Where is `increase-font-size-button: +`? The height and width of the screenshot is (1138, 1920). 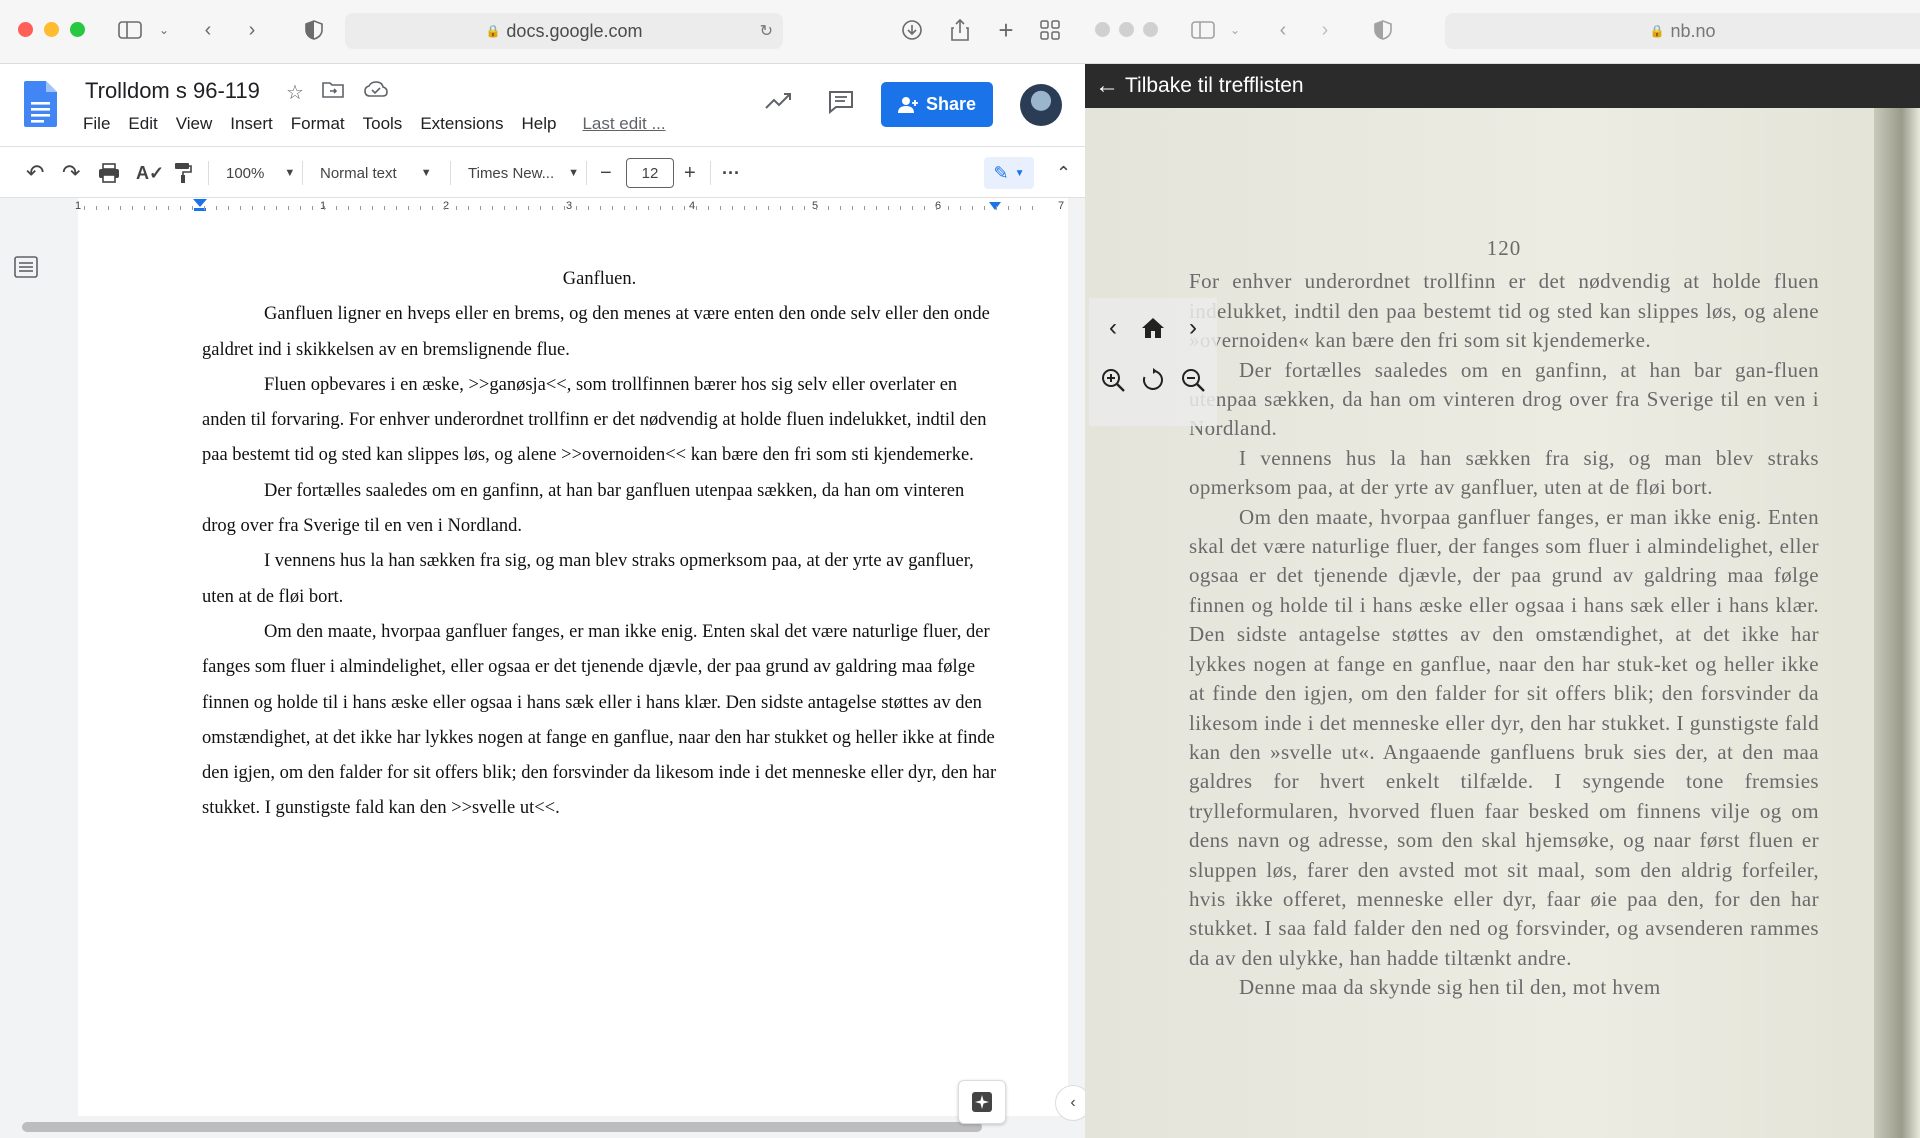 increase-font-size-button: + is located at coordinates (690, 173).